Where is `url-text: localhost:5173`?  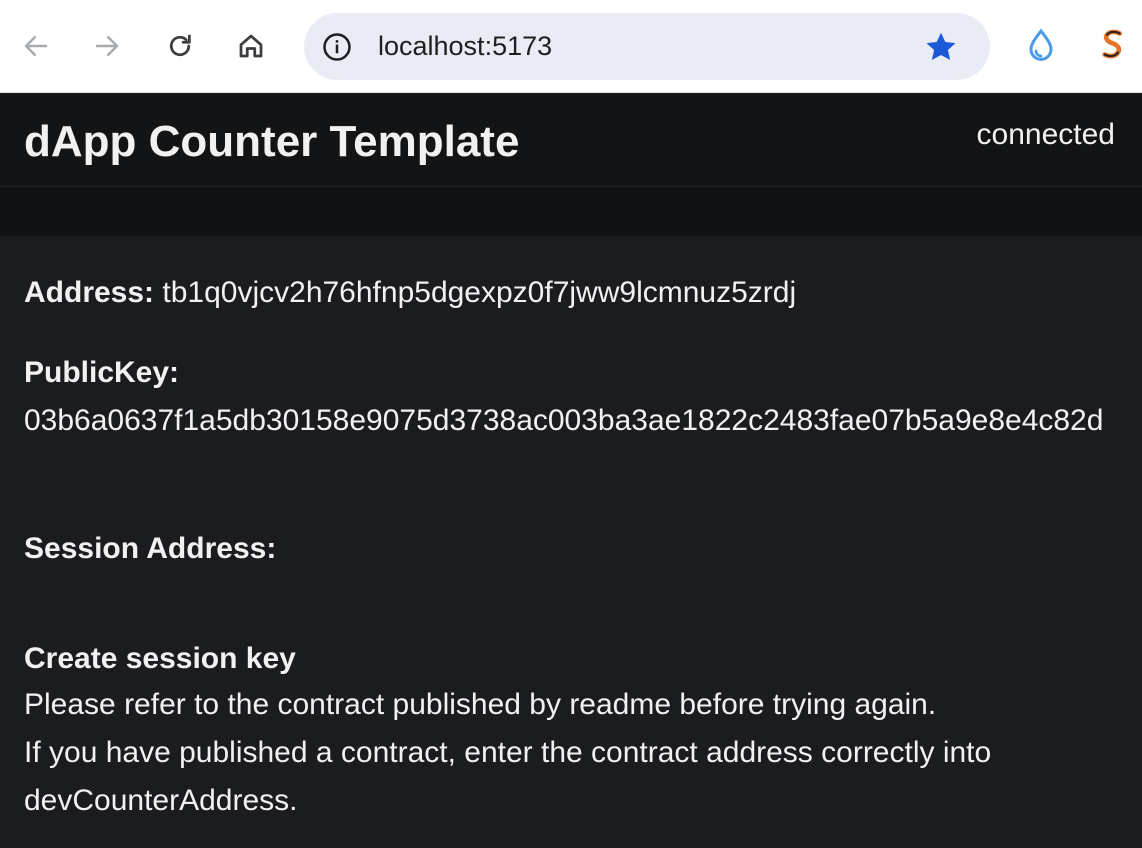
url-text: localhost:5173 is located at coordinates (465, 46).